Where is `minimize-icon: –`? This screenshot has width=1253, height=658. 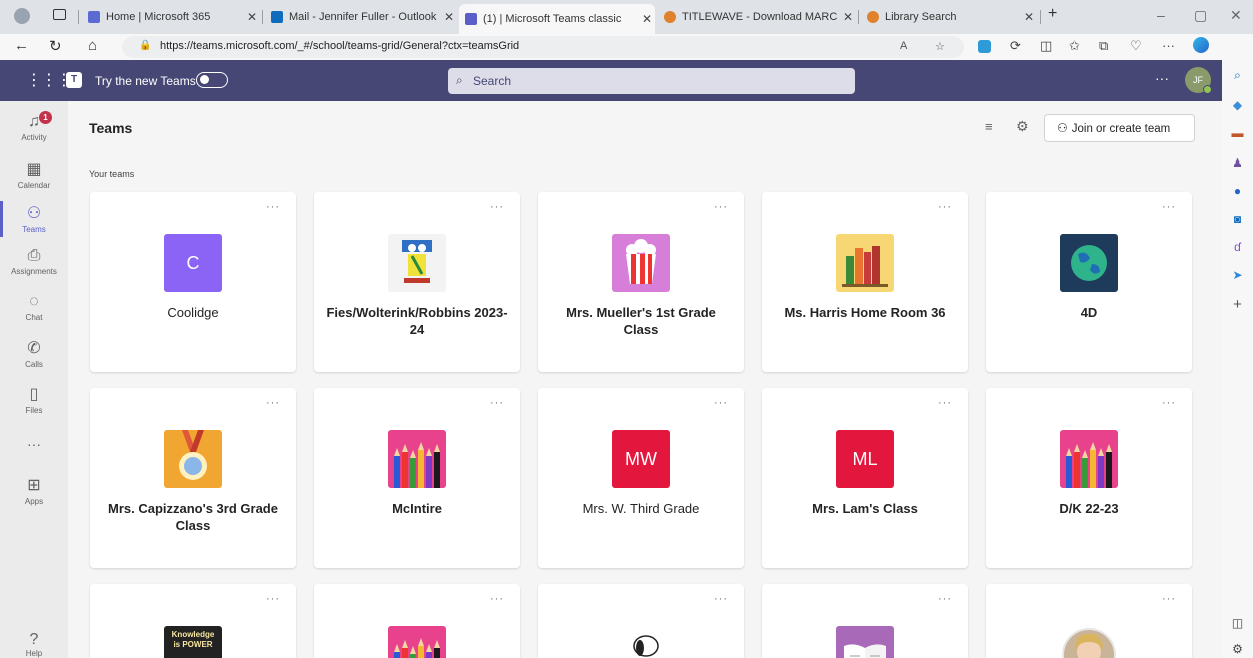
minimize-icon: – is located at coordinates (1161, 15).